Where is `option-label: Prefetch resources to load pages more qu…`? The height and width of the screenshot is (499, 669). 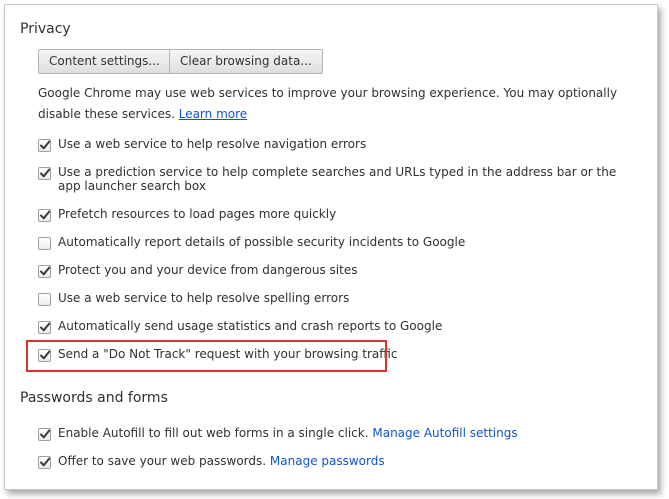 option-label: Prefetch resources to load pages more qu… is located at coordinates (197, 214).